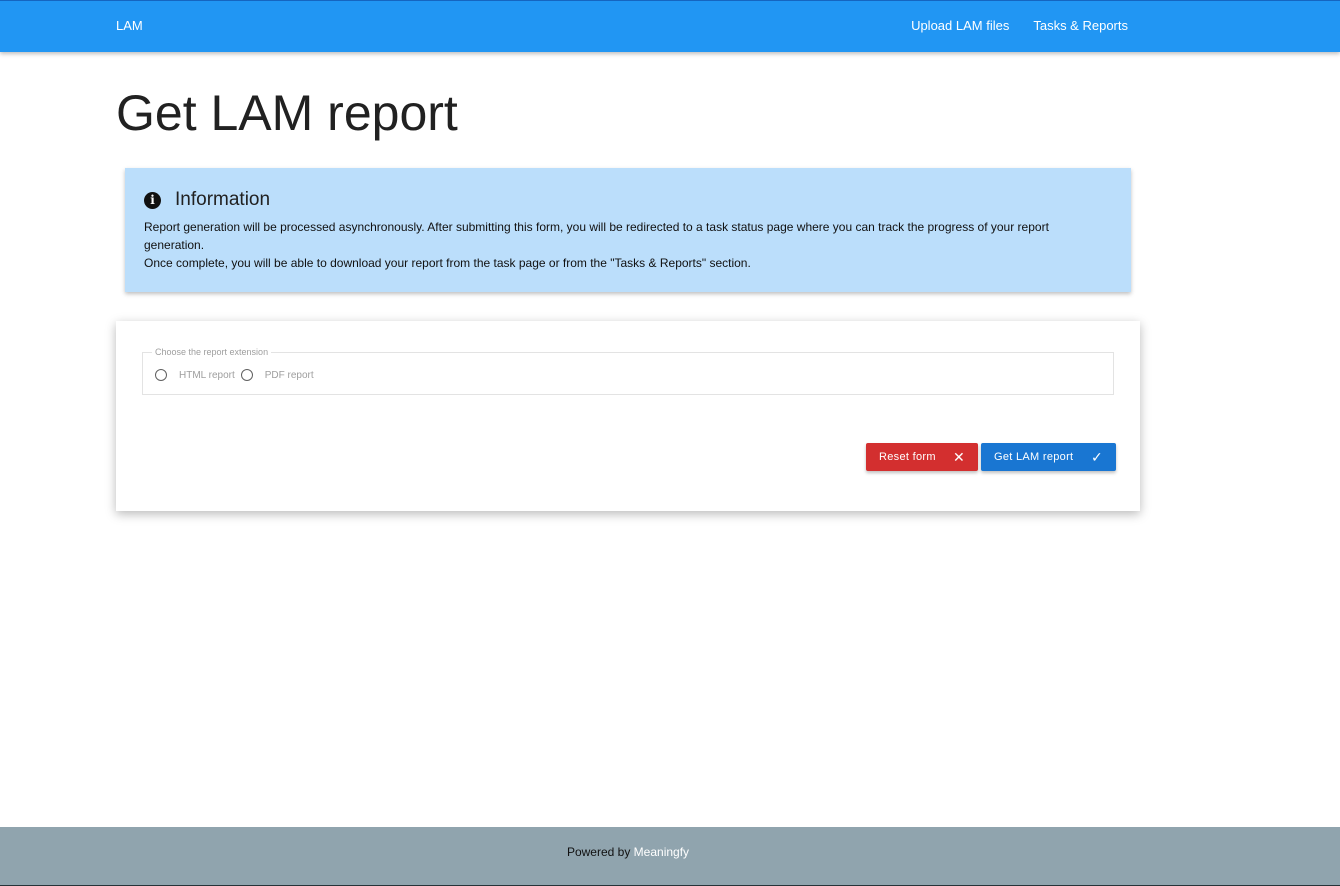  What do you see at coordinates (661, 852) in the screenshot?
I see `footer-meaningfy-link: Meaningfy` at bounding box center [661, 852].